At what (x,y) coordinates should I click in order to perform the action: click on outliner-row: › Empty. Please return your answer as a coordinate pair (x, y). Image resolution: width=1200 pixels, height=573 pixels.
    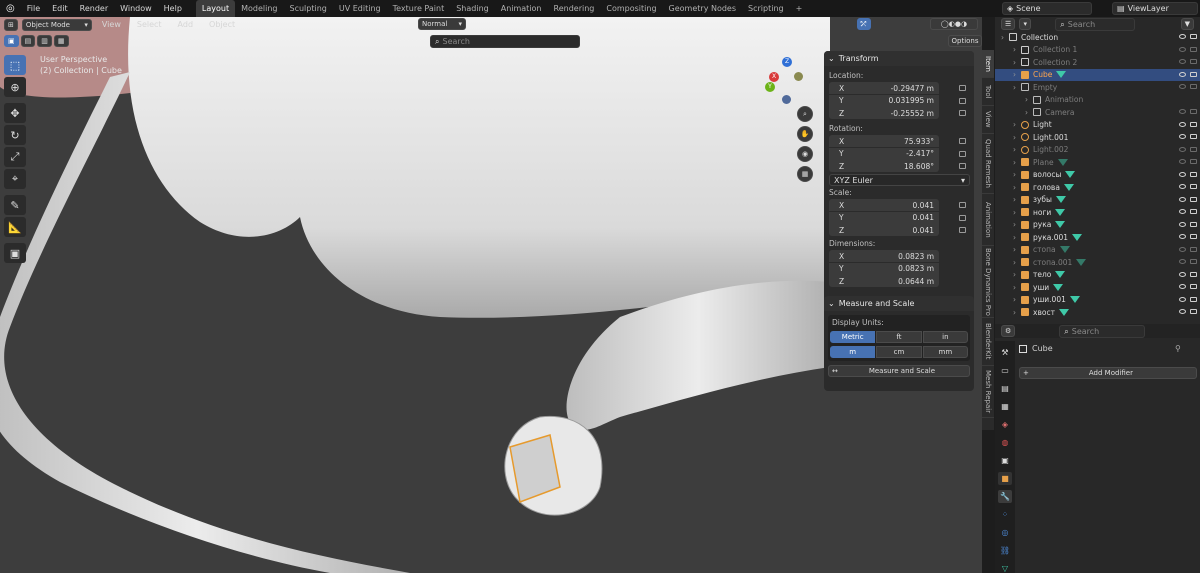
    Looking at the image, I should click on (1097, 87).